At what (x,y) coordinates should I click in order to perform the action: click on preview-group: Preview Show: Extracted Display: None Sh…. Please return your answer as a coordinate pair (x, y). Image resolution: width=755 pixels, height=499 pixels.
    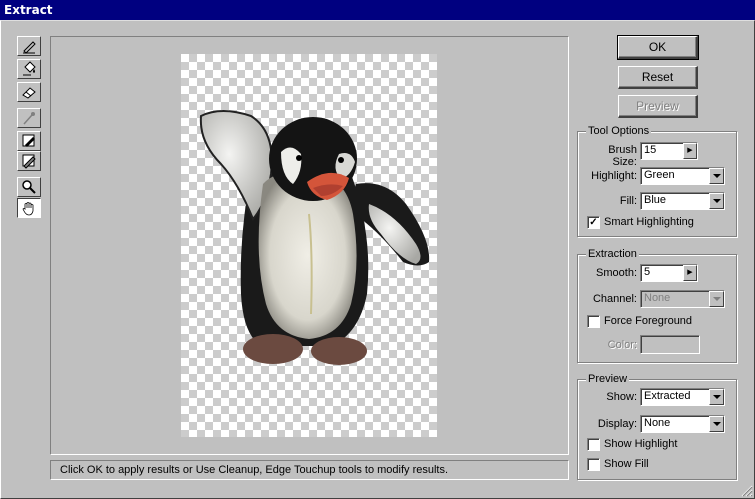
    Looking at the image, I should click on (657, 426).